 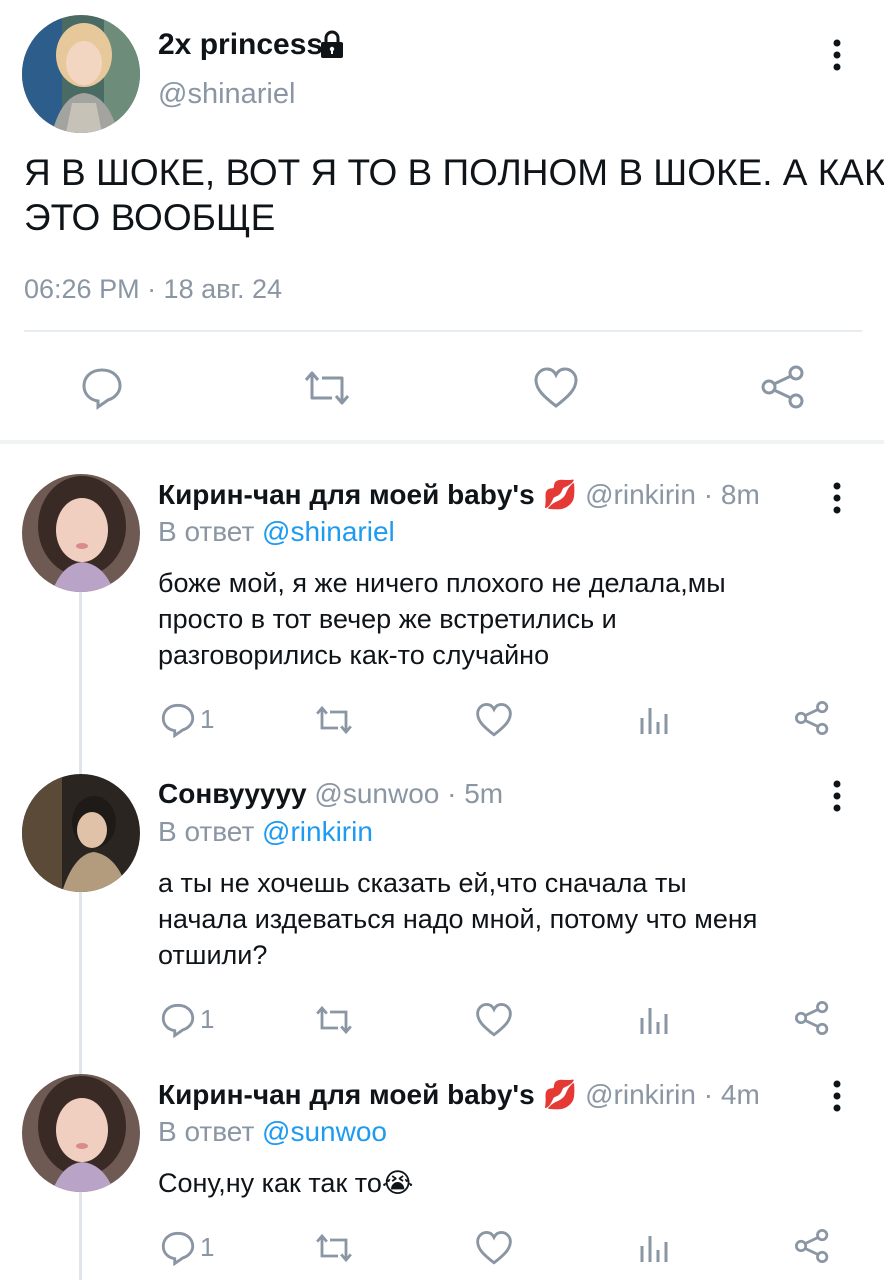 What do you see at coordinates (376, 793) in the screenshot?
I see `reply-handle: @sunwoo` at bounding box center [376, 793].